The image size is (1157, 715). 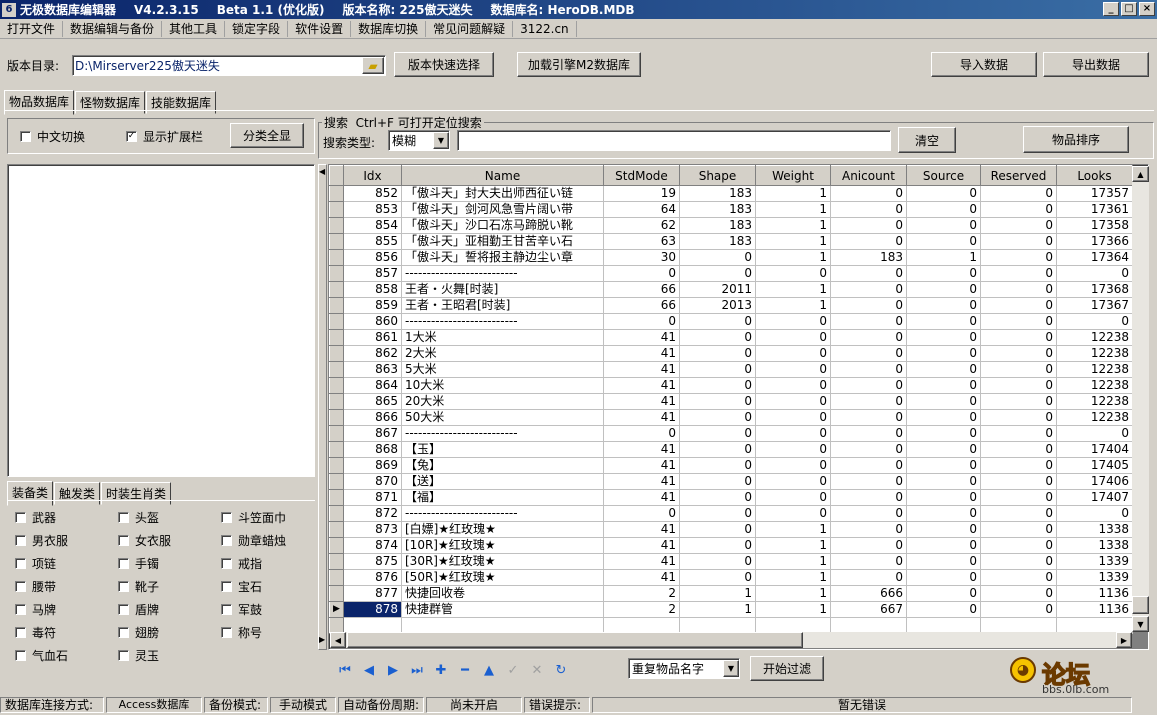 What do you see at coordinates (731, 593) in the screenshot?
I see `table-row: 877 快捷回收卷 2 1 1 666 0 0 1136` at bounding box center [731, 593].